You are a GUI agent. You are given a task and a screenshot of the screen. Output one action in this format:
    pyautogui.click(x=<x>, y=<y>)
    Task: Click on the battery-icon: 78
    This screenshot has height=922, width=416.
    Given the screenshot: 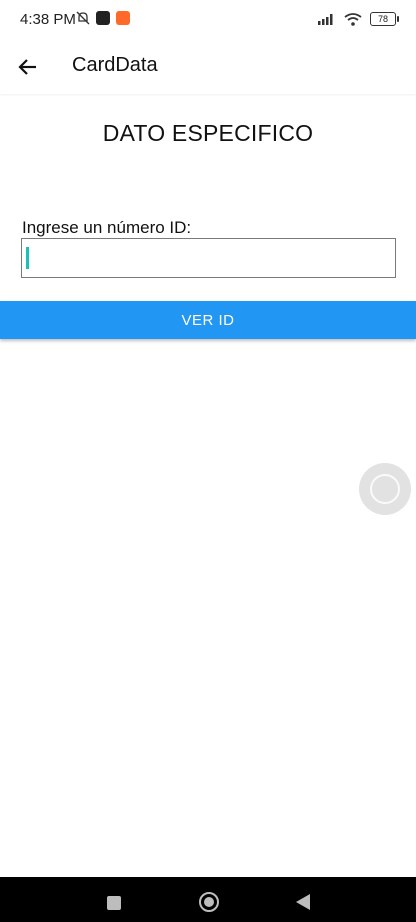 What is the action you would take?
    pyautogui.click(x=384, y=19)
    